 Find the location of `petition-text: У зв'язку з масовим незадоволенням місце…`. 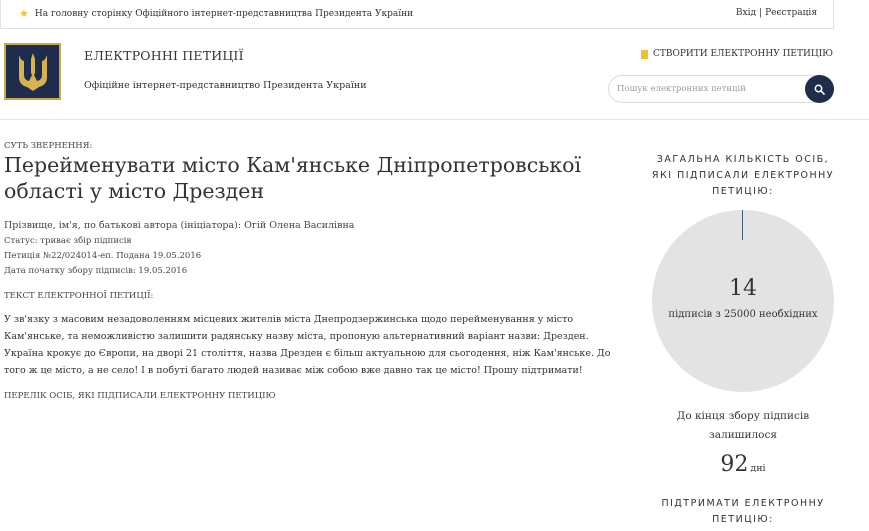

petition-text: У зв'язку з масовим незадоволенням місце… is located at coordinates (307, 345).